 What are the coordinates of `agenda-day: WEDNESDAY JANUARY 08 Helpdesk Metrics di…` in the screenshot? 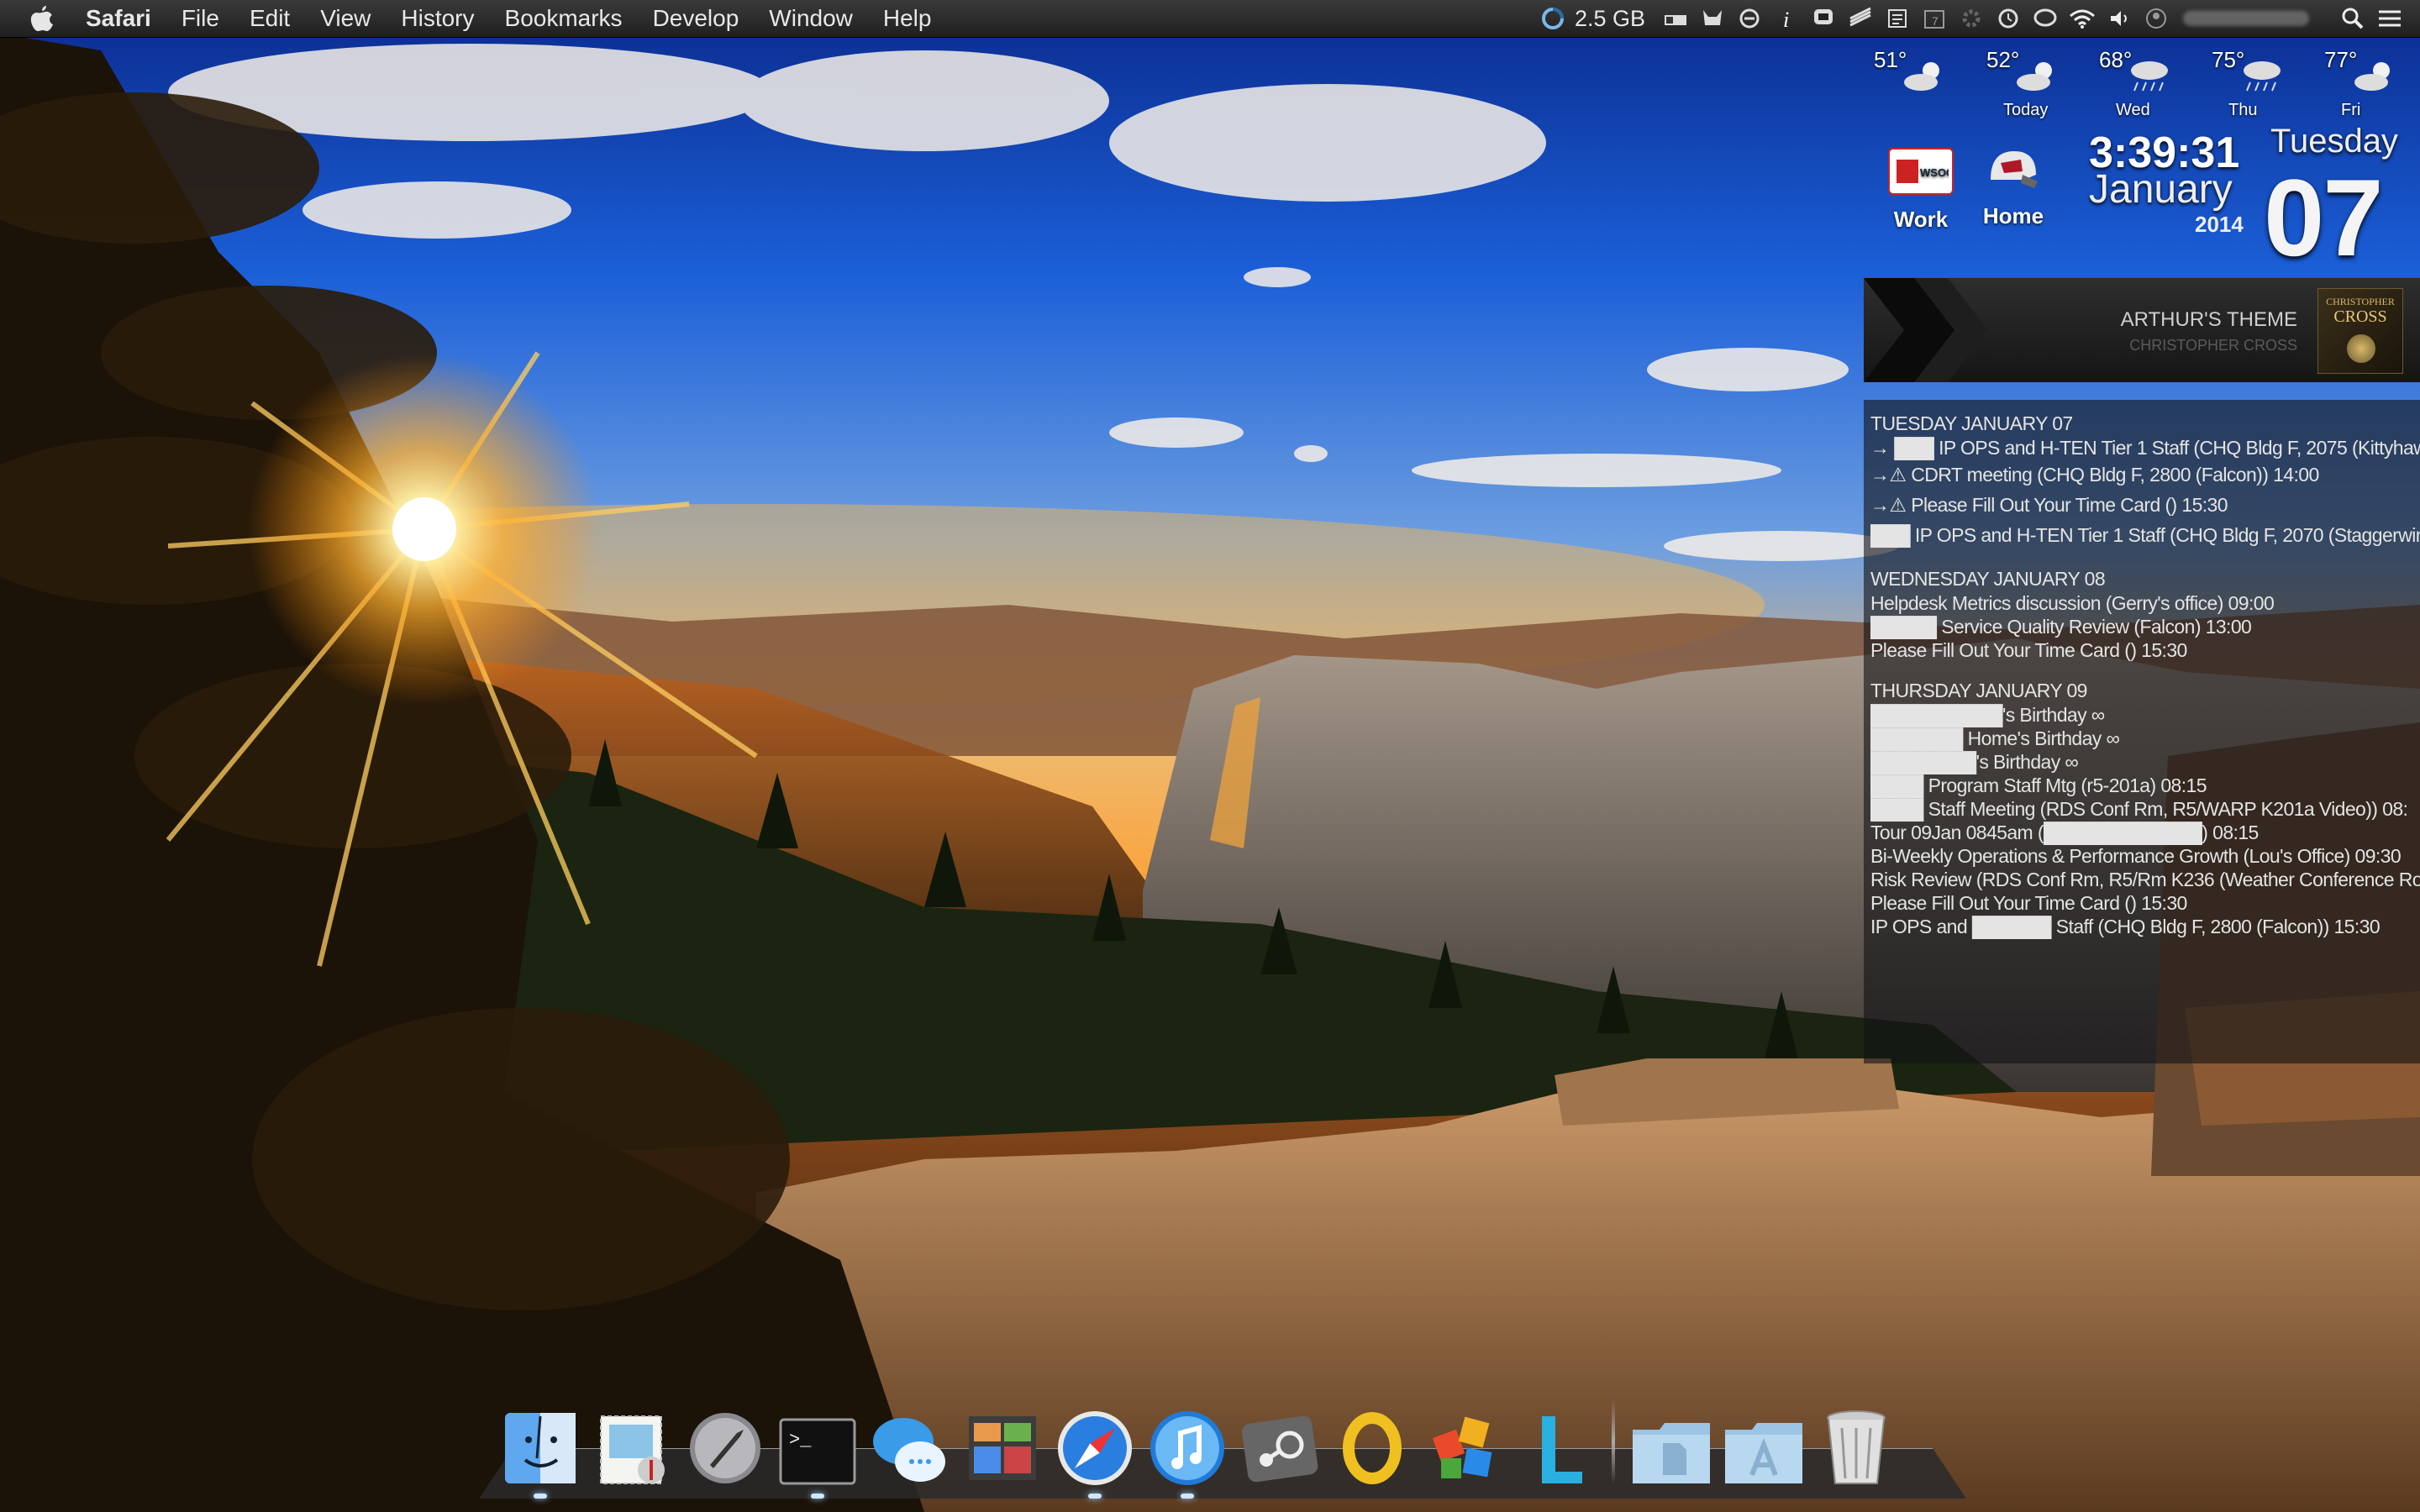 It's located at (2142, 614).